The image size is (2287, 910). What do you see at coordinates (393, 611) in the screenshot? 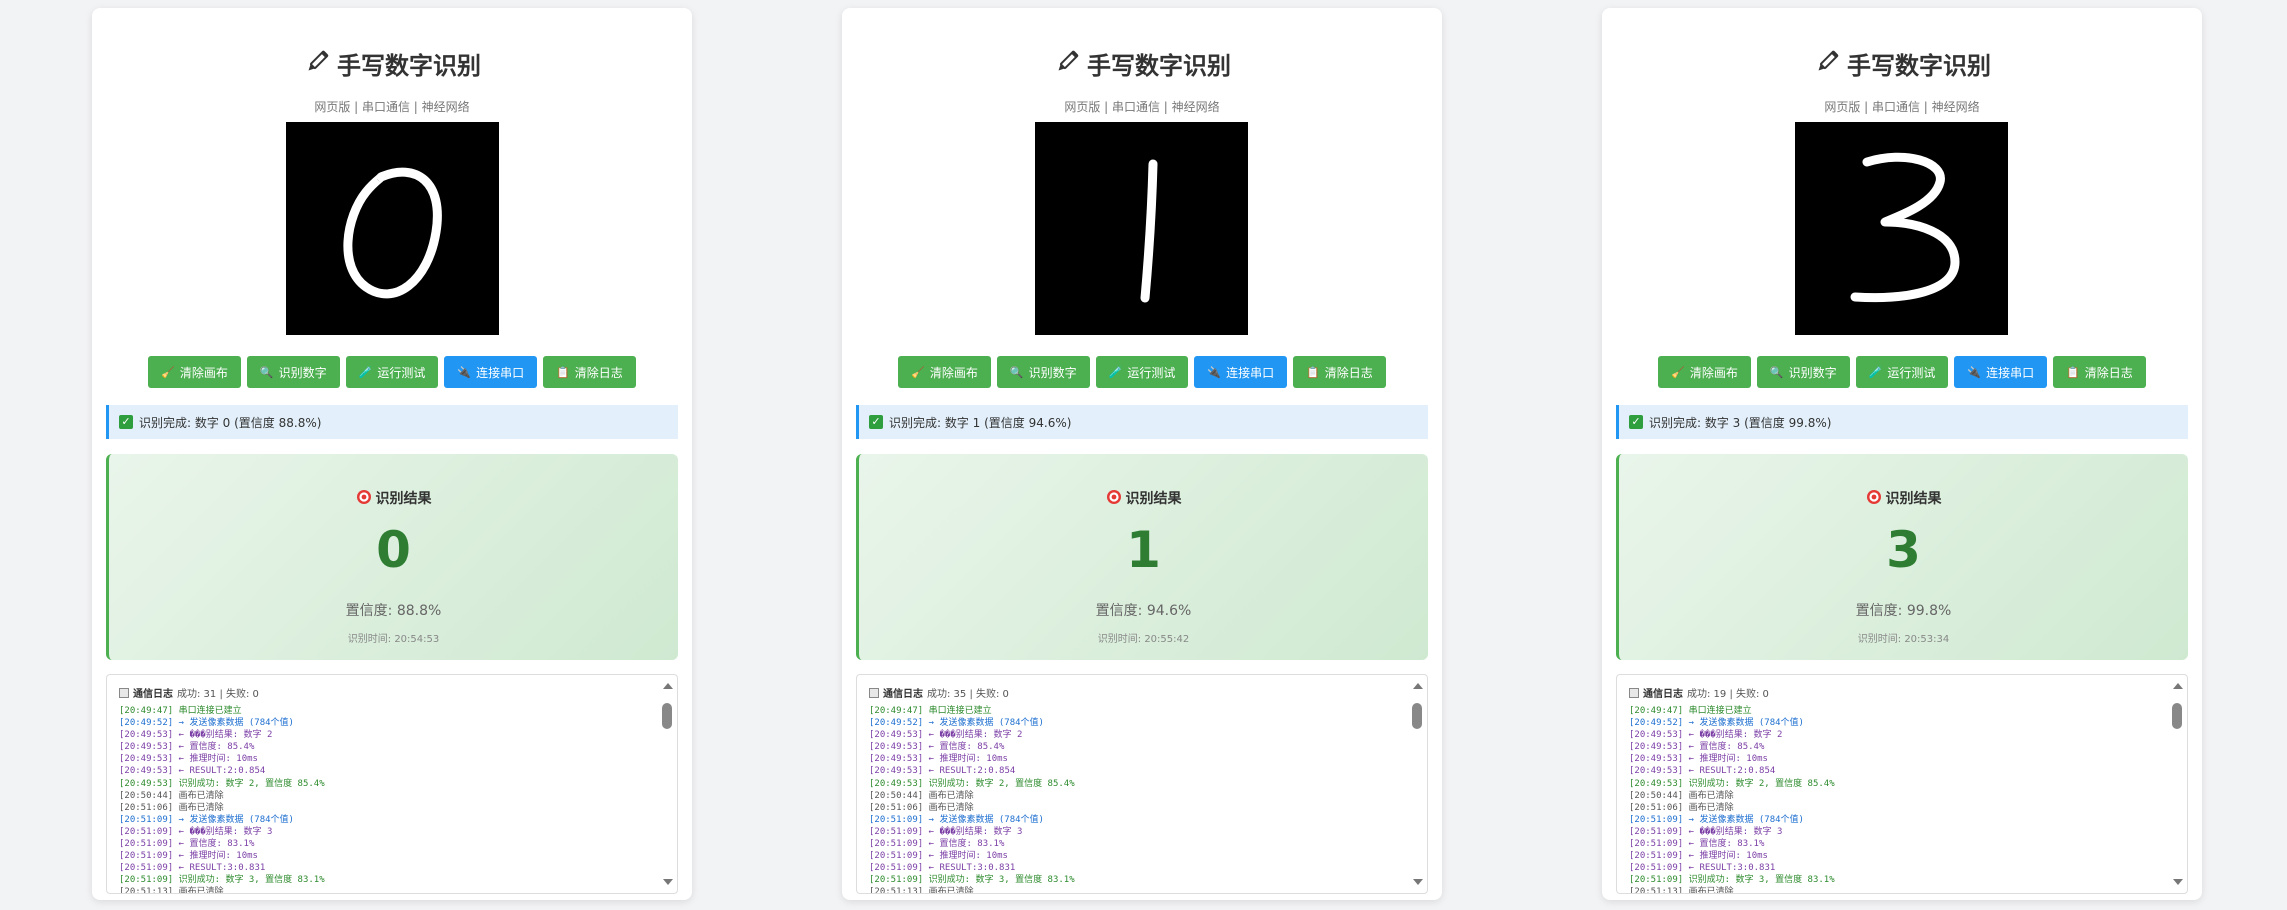
I see `confidence: 置信度: 88.8%` at bounding box center [393, 611].